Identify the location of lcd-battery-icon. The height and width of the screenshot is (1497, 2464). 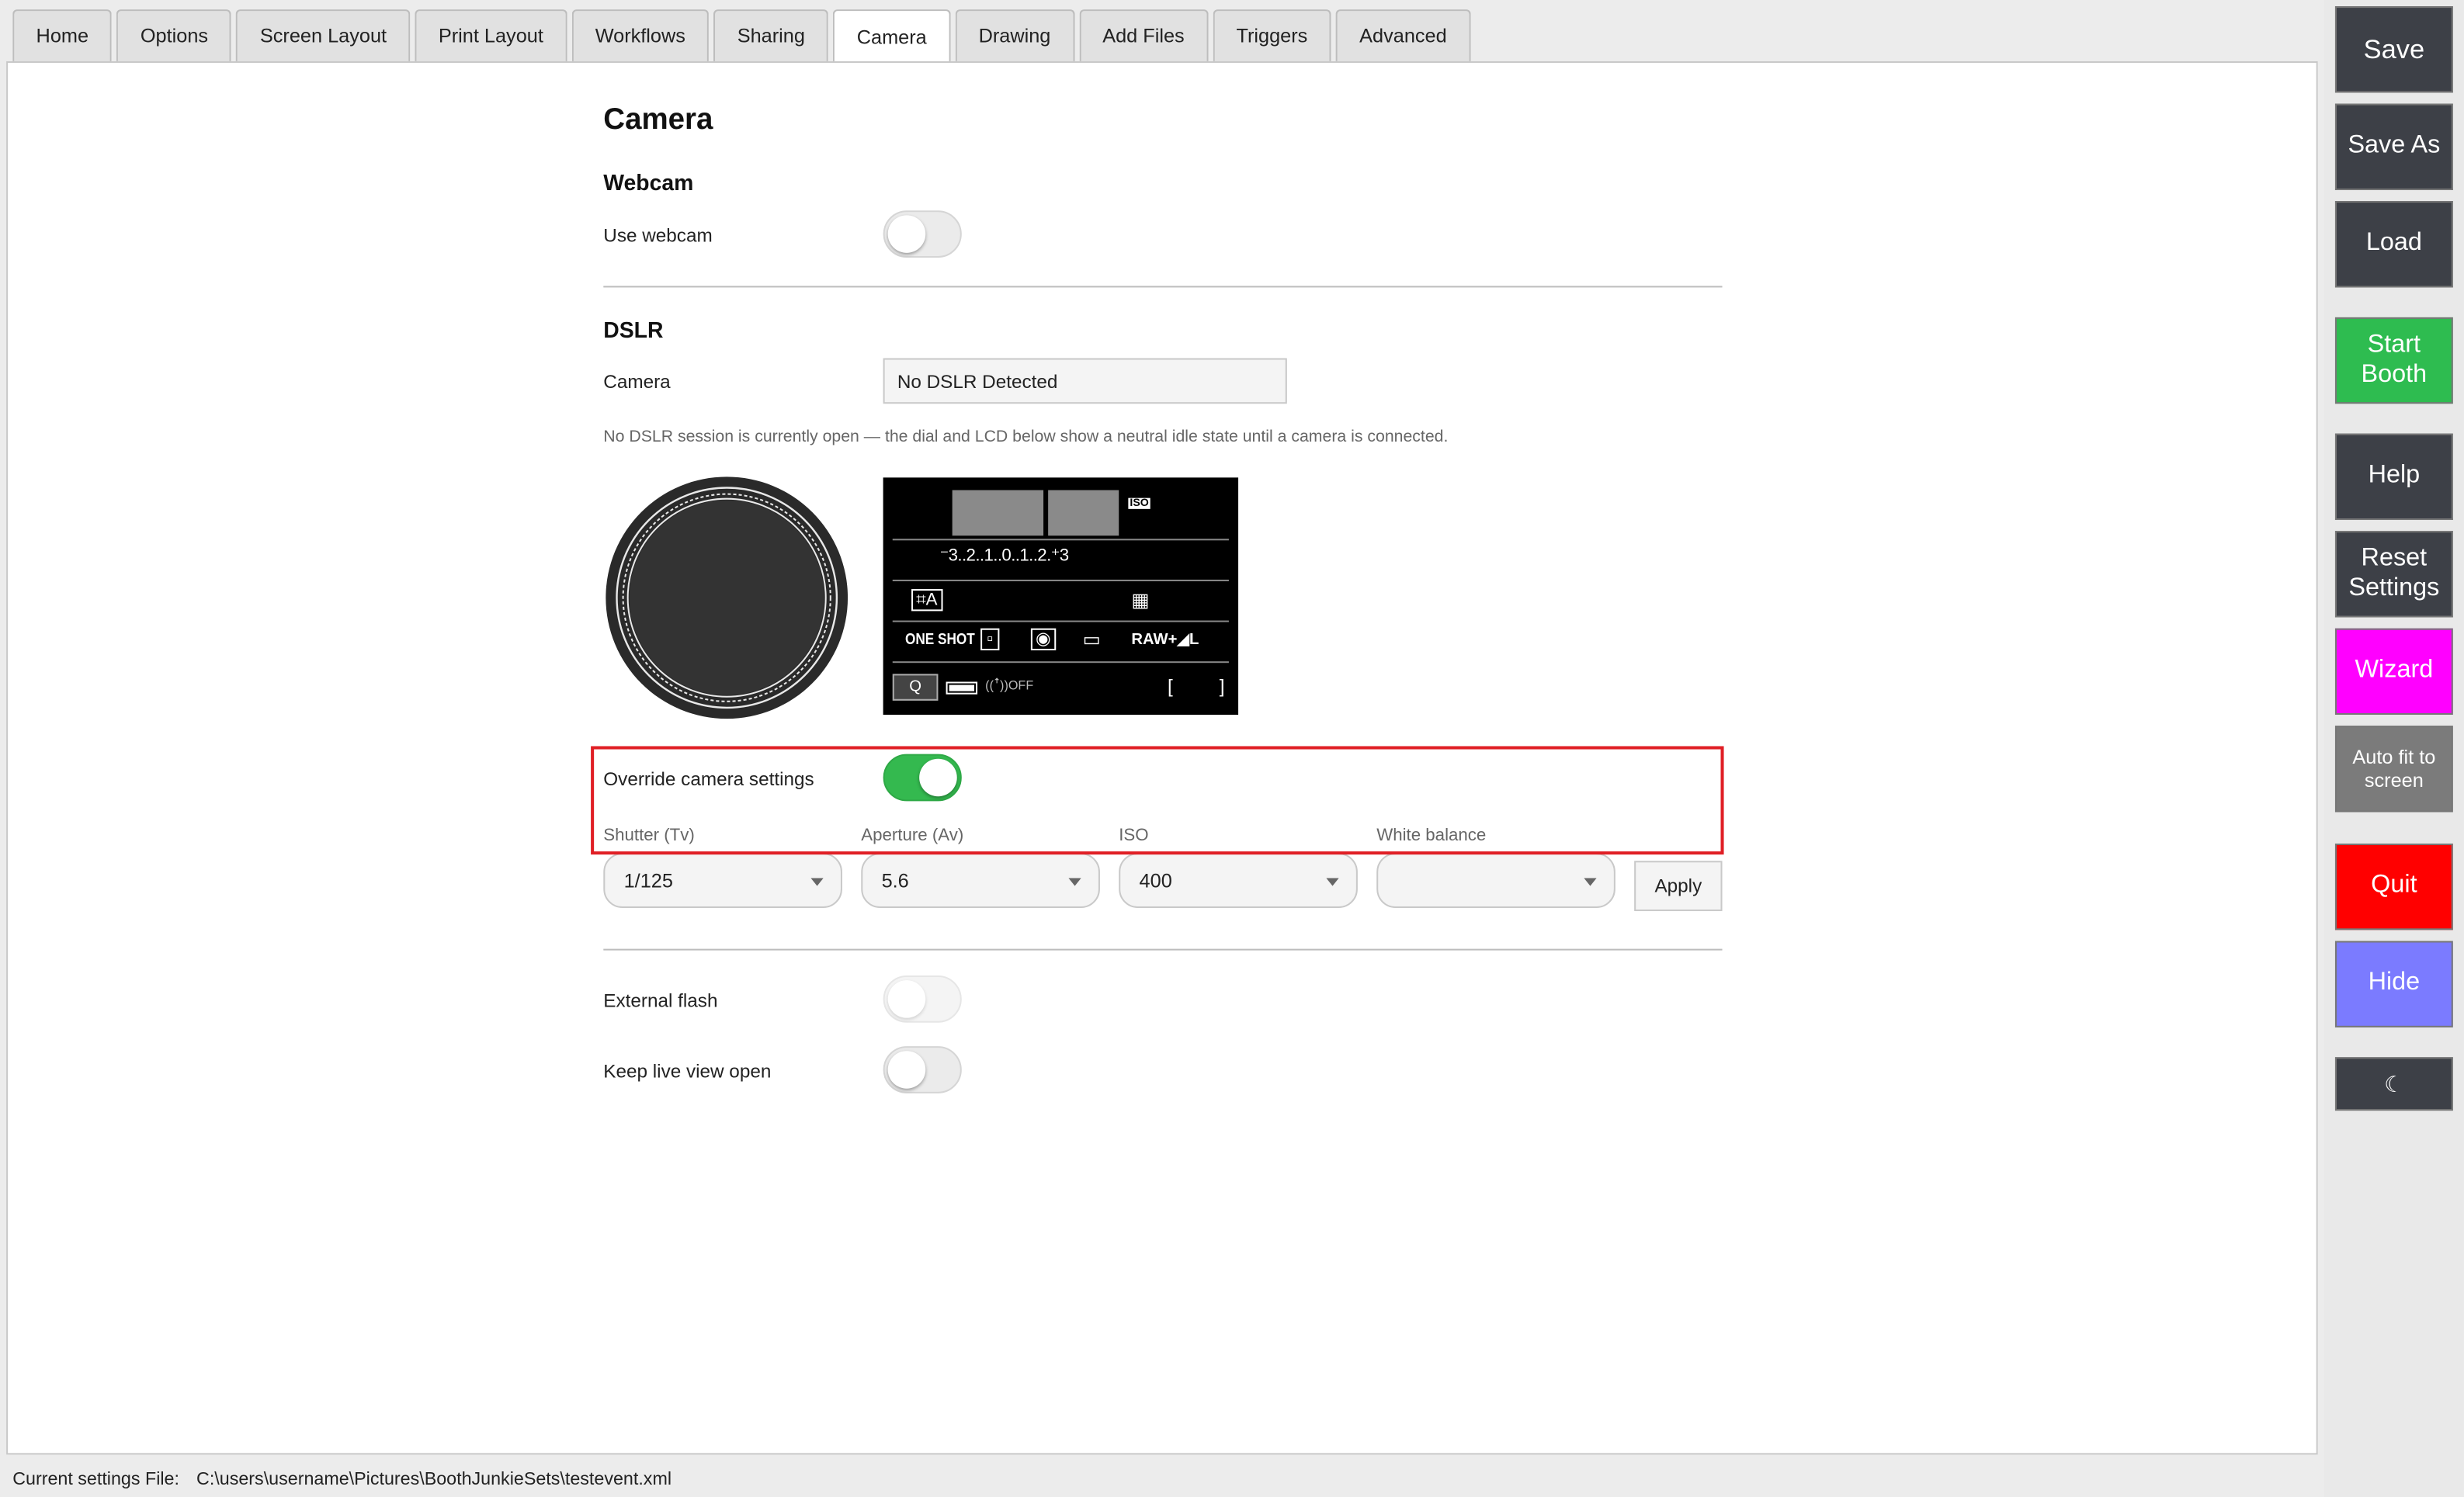
(962, 688).